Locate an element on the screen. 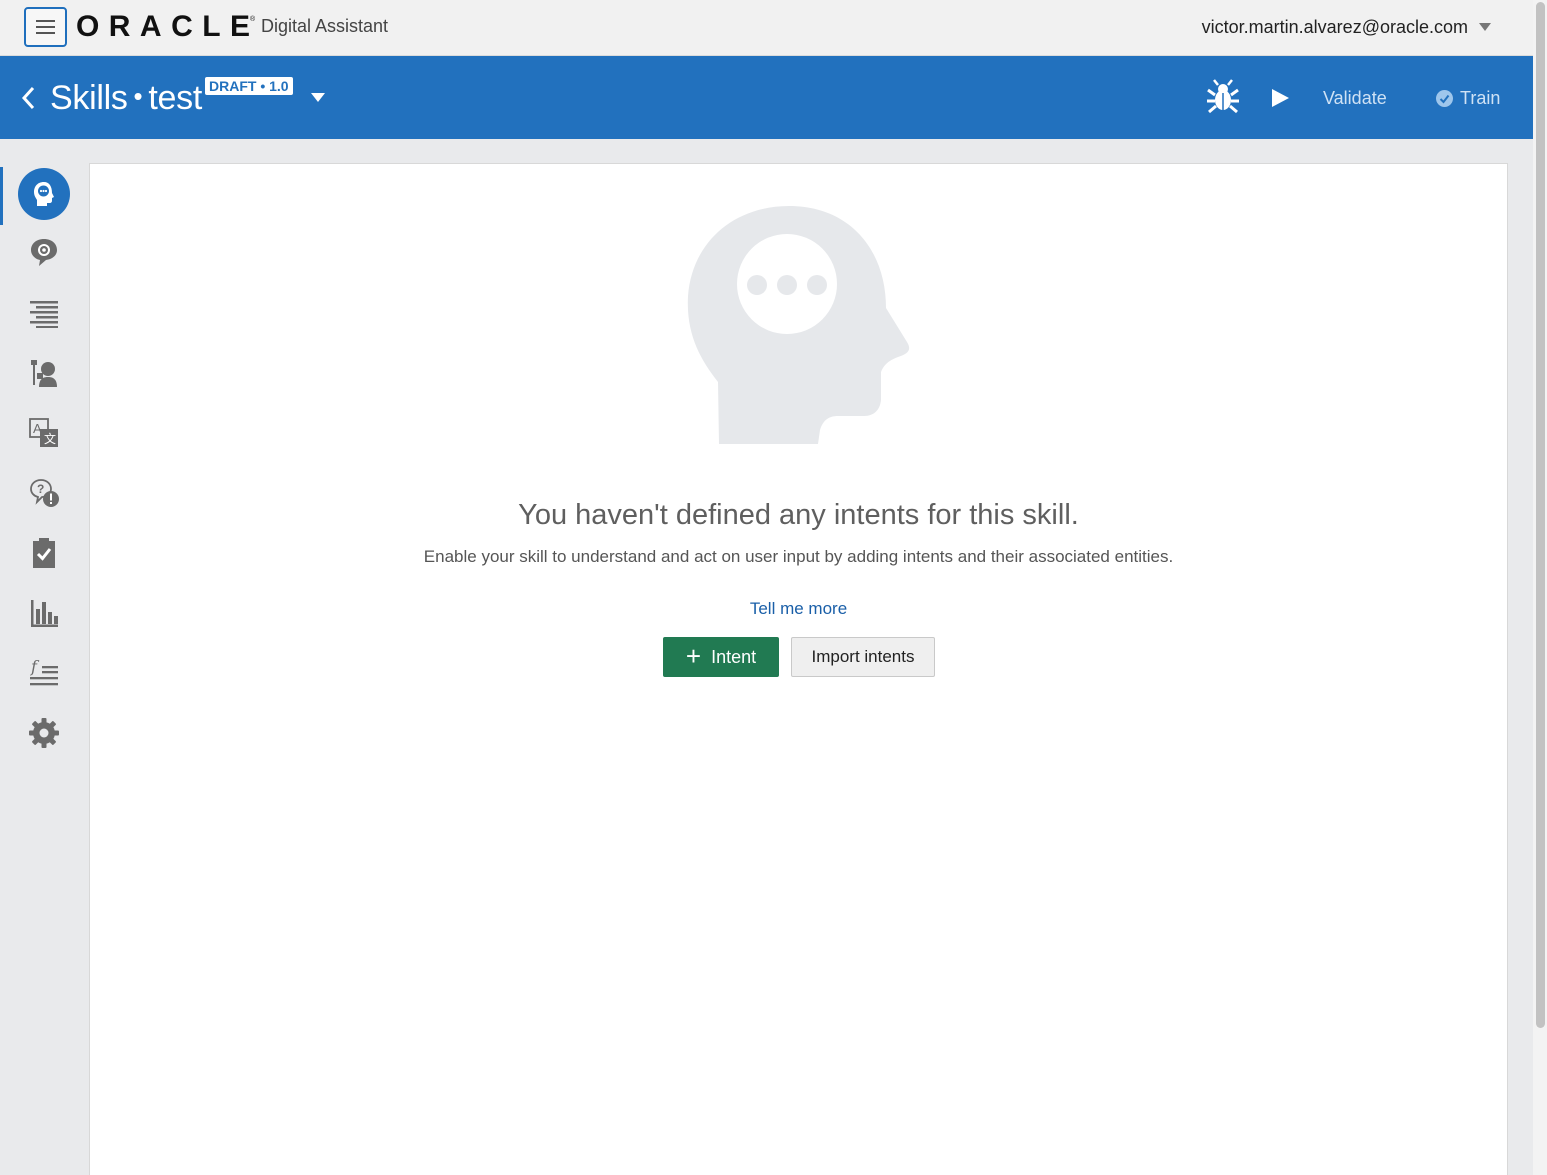 The height and width of the screenshot is (1175, 1547). sidebar-item-components is located at coordinates (44, 373).